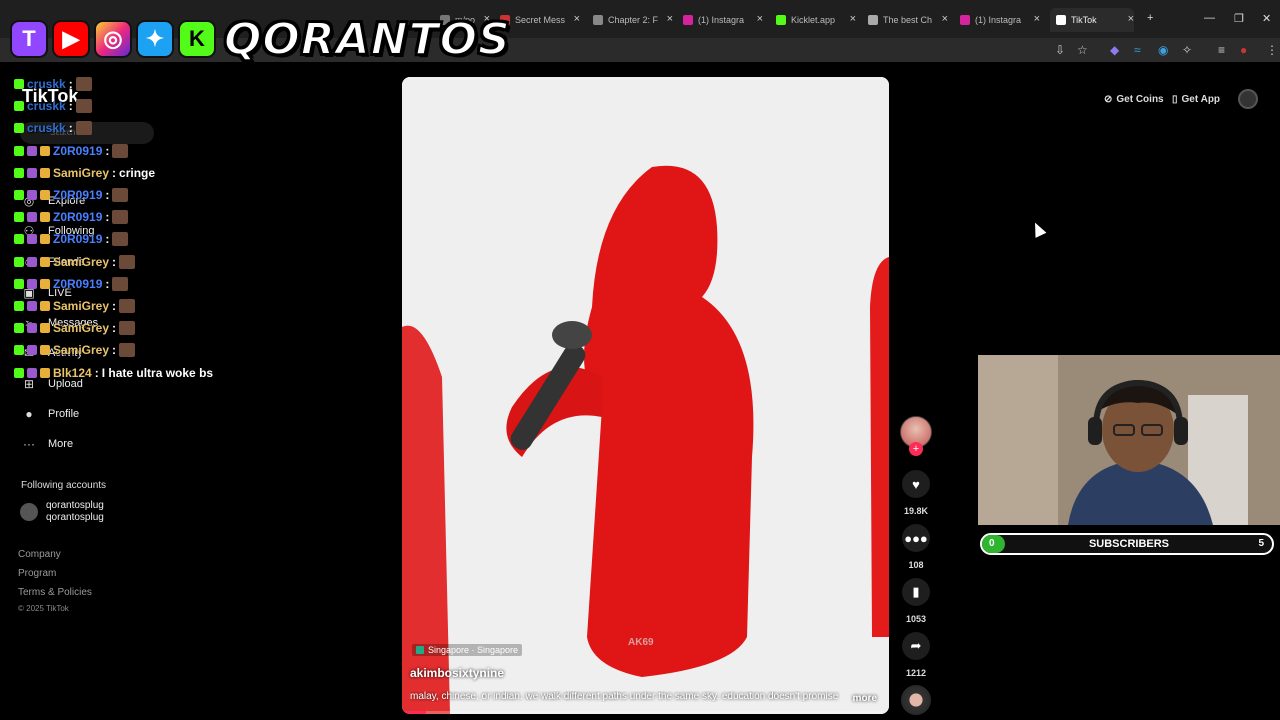 This screenshot has height=720, width=1280. What do you see at coordinates (1272, 50) in the screenshot?
I see `browser-menu-icon: ⋮` at bounding box center [1272, 50].